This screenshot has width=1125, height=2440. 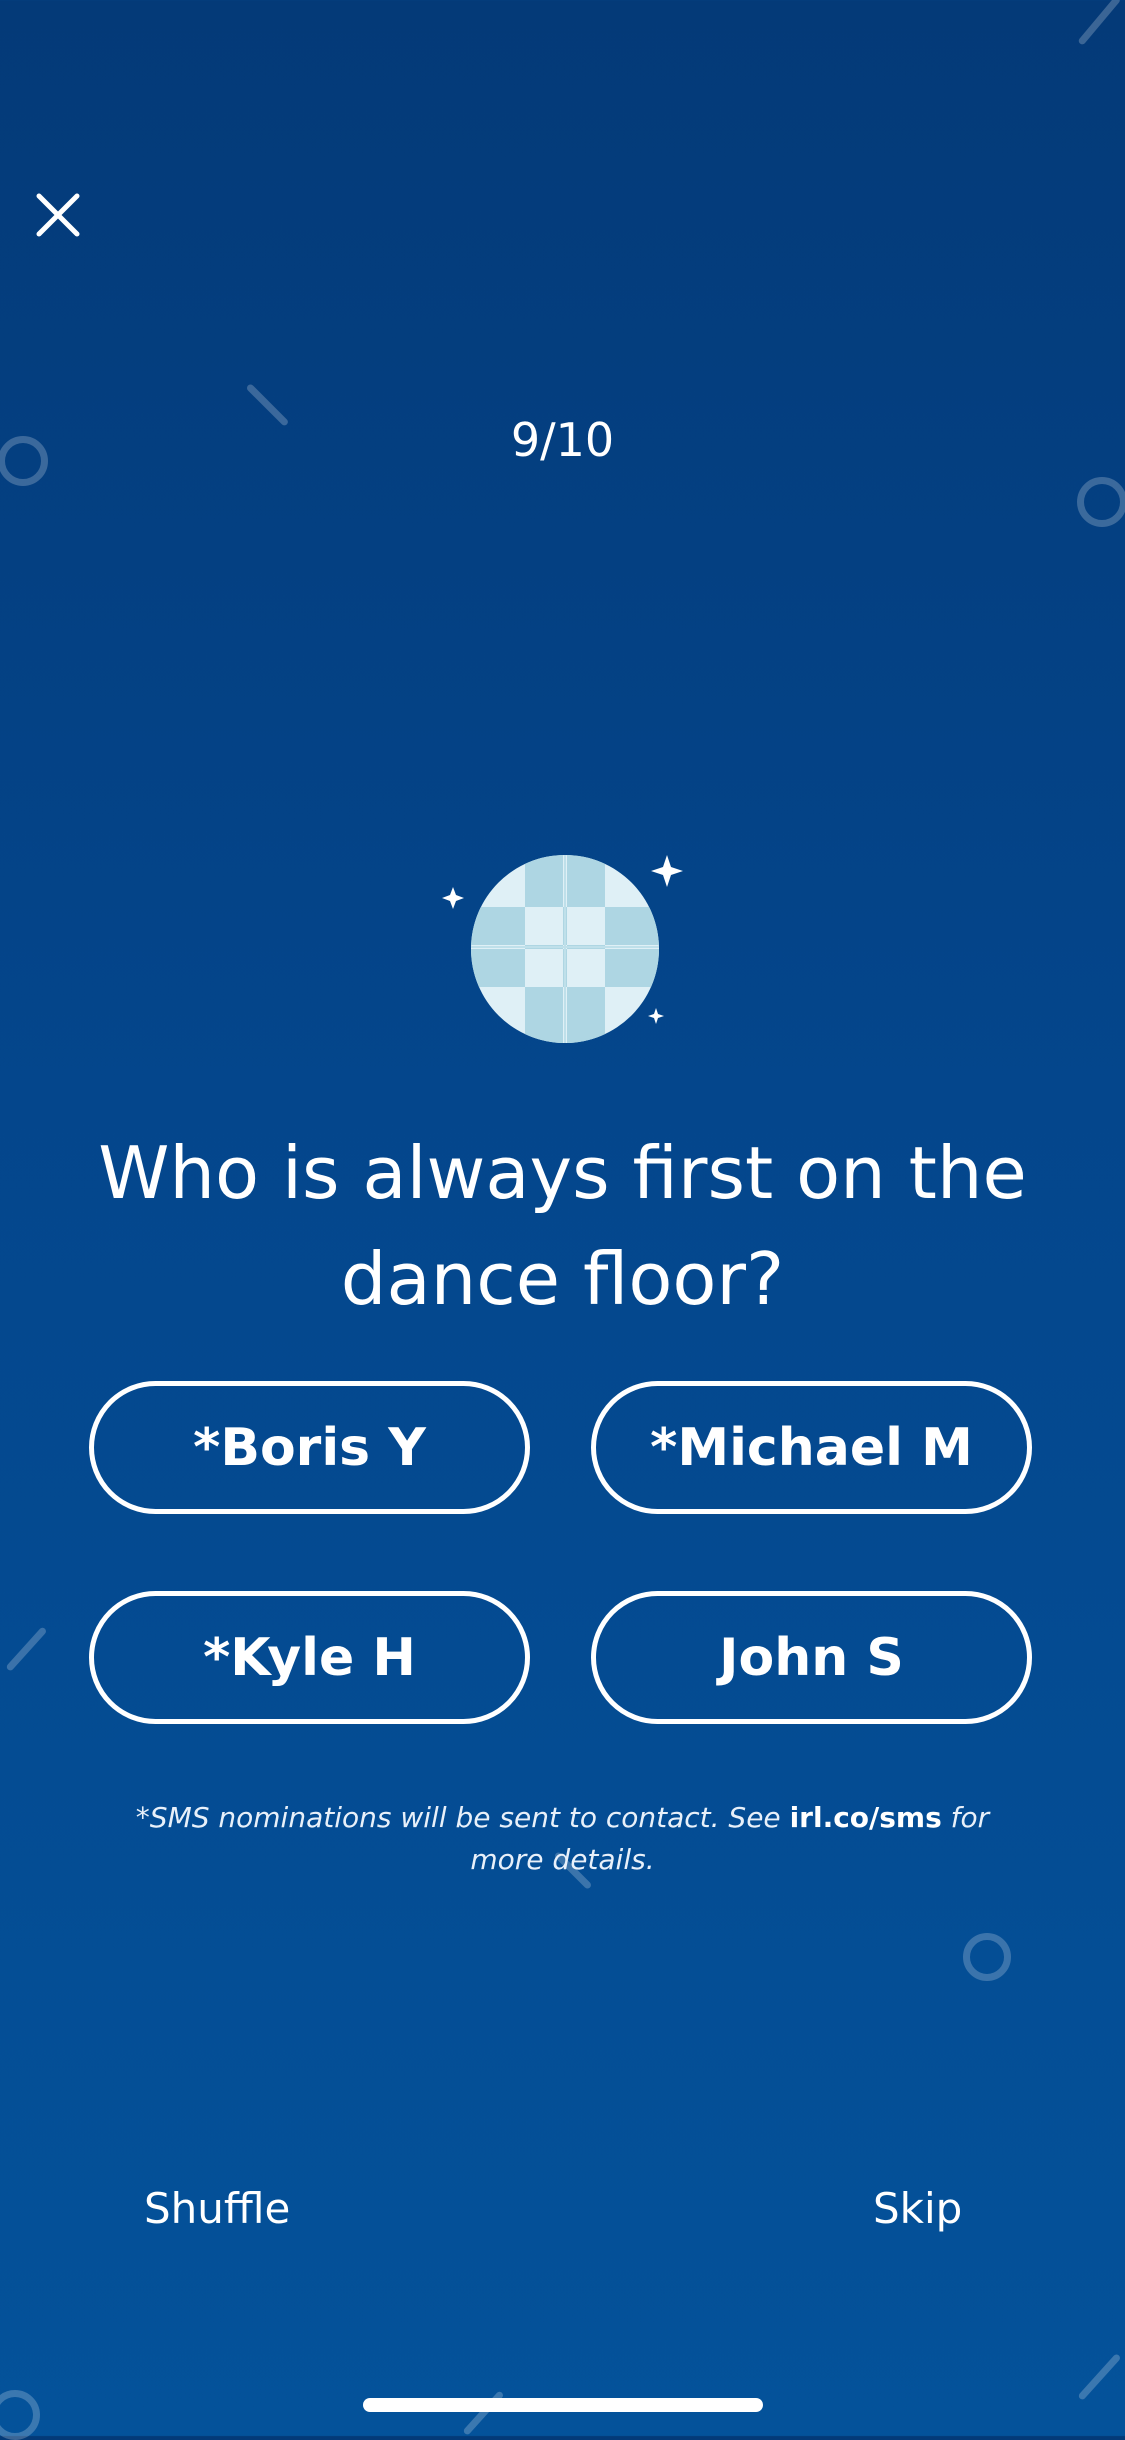 What do you see at coordinates (560, 947) in the screenshot?
I see `disco-ball-icon` at bounding box center [560, 947].